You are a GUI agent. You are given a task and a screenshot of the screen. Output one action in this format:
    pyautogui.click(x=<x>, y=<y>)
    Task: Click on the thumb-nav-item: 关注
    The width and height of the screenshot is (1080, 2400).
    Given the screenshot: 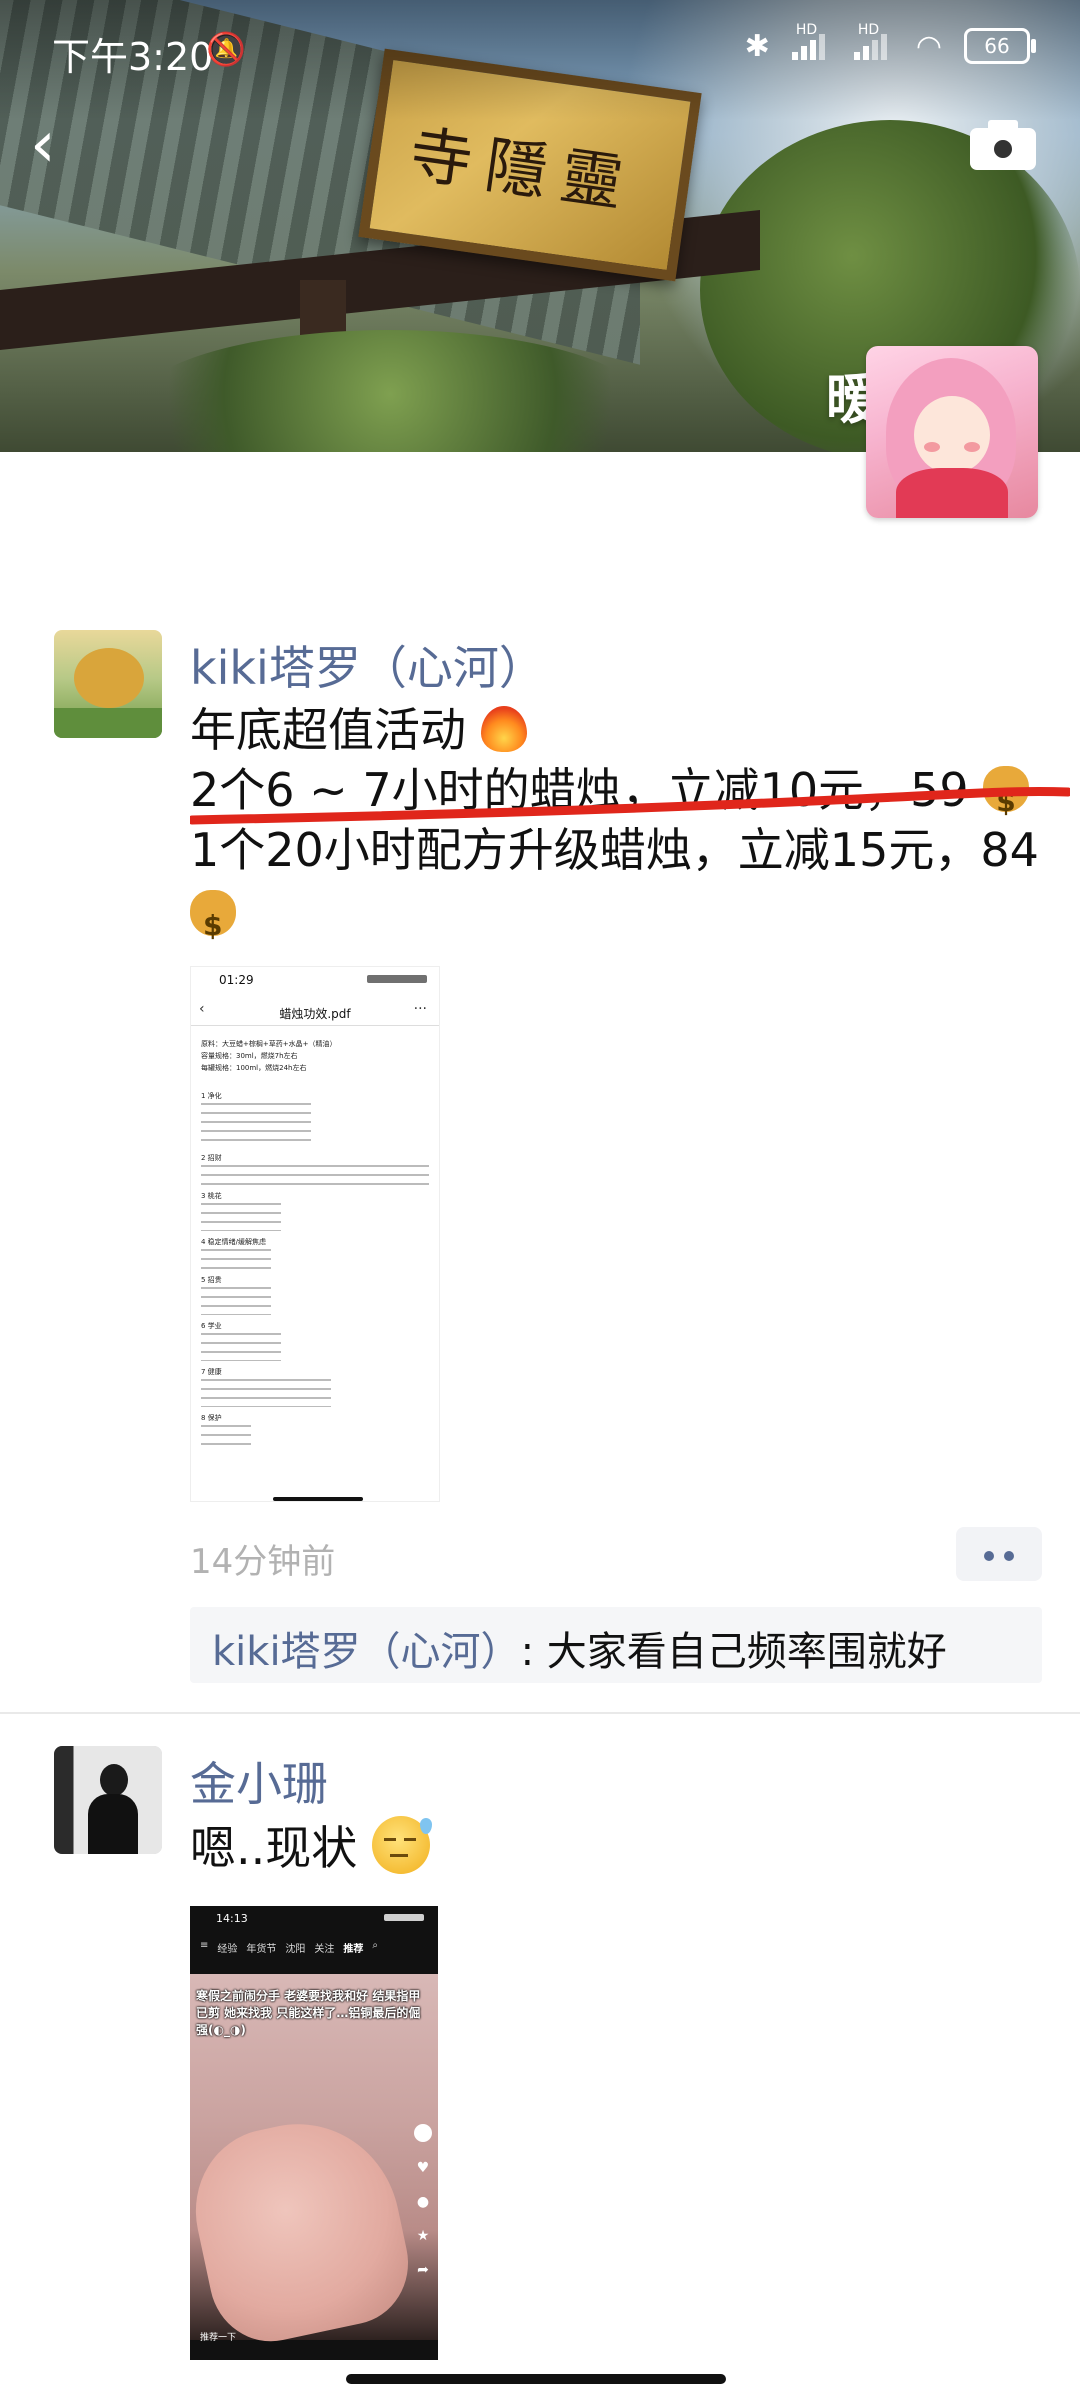 What is the action you would take?
    pyautogui.click(x=324, y=1949)
    